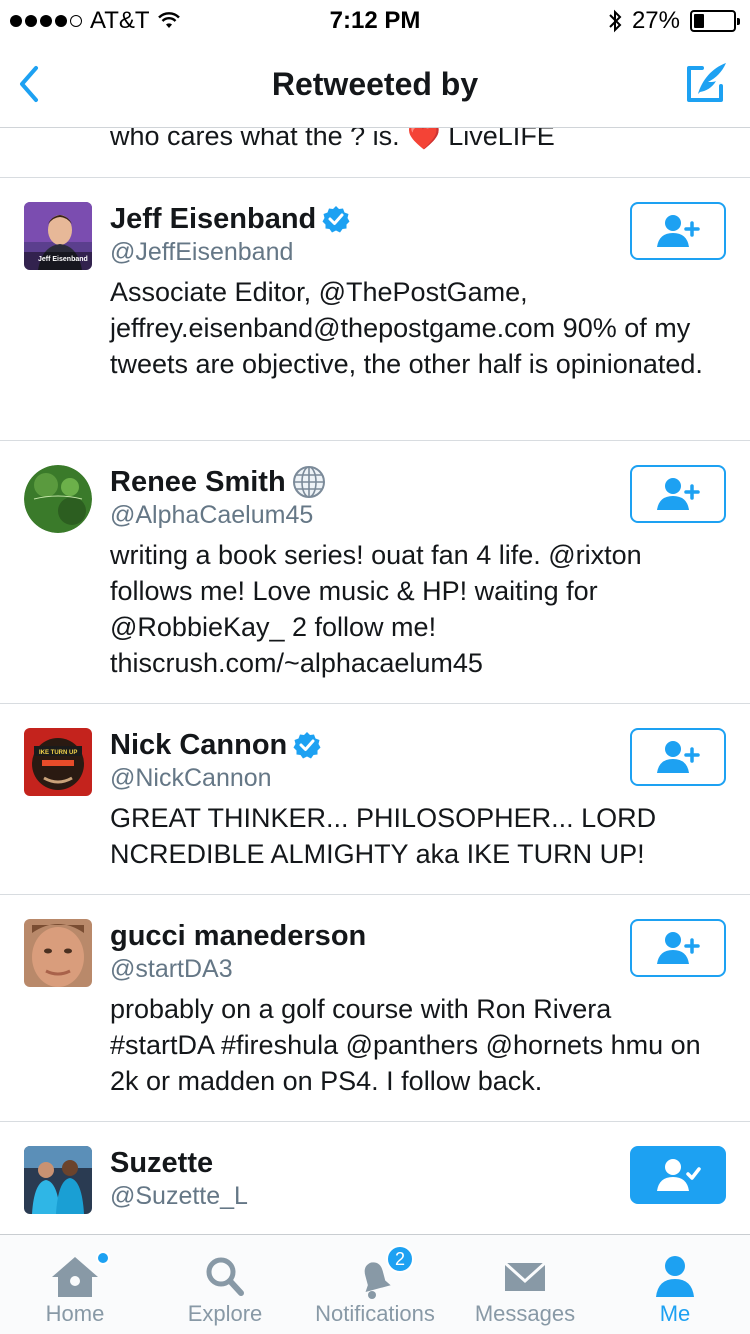 This screenshot has width=750, height=1334. I want to click on user-following-icon, so click(679, 1175).